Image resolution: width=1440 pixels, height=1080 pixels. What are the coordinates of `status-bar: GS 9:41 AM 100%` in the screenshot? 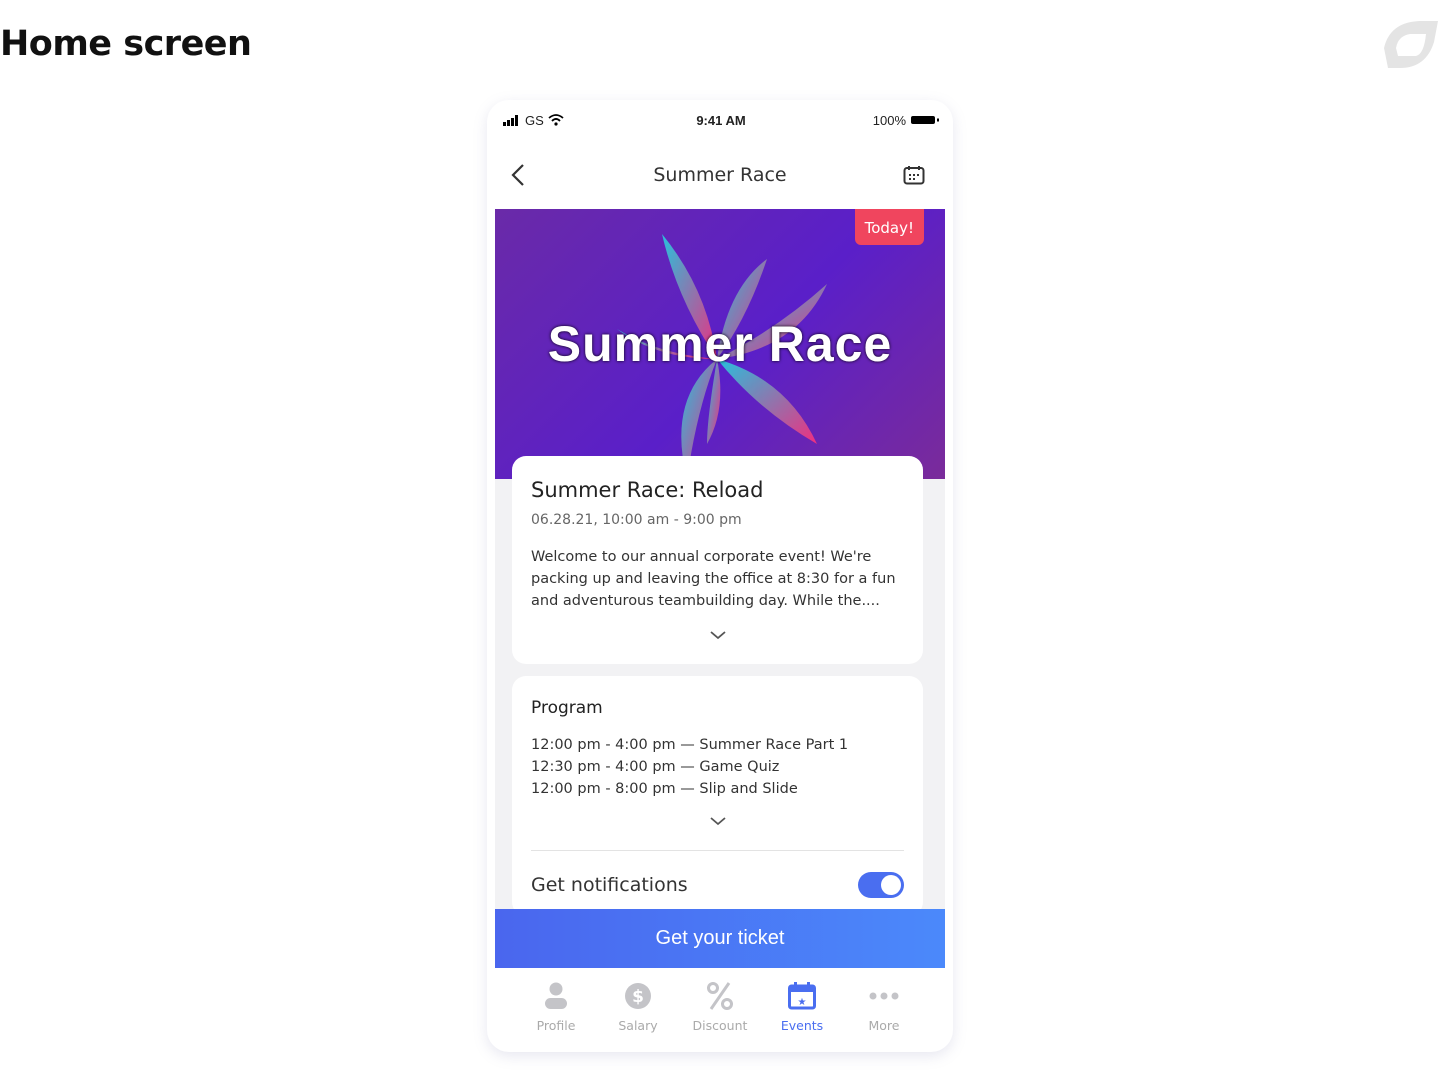 It's located at (721, 120).